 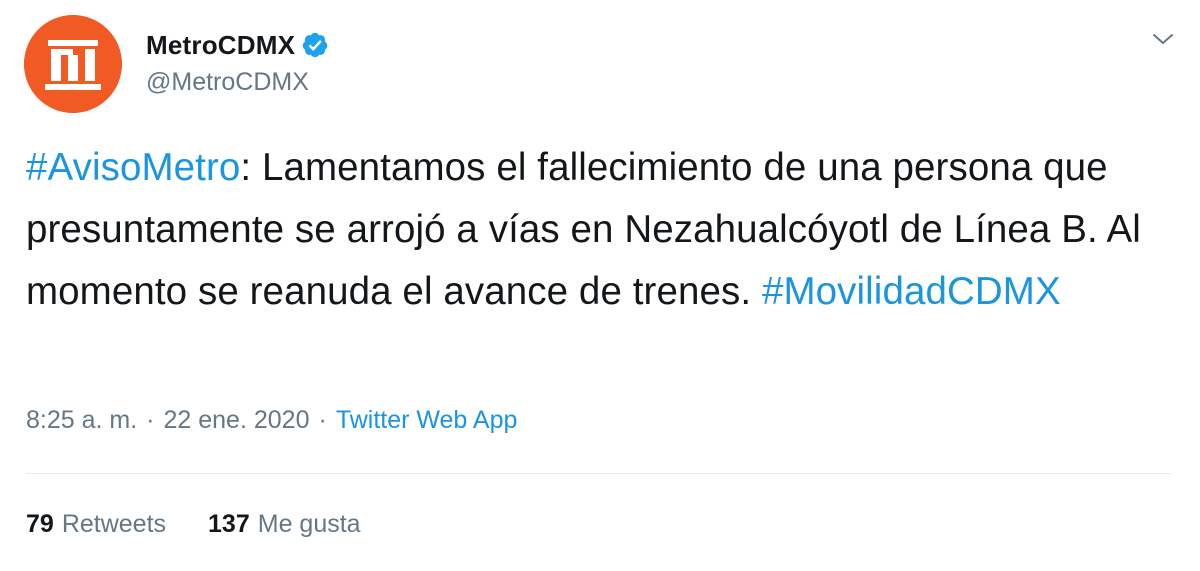 I want to click on likes-stat: 137 Me gusta, so click(x=284, y=524).